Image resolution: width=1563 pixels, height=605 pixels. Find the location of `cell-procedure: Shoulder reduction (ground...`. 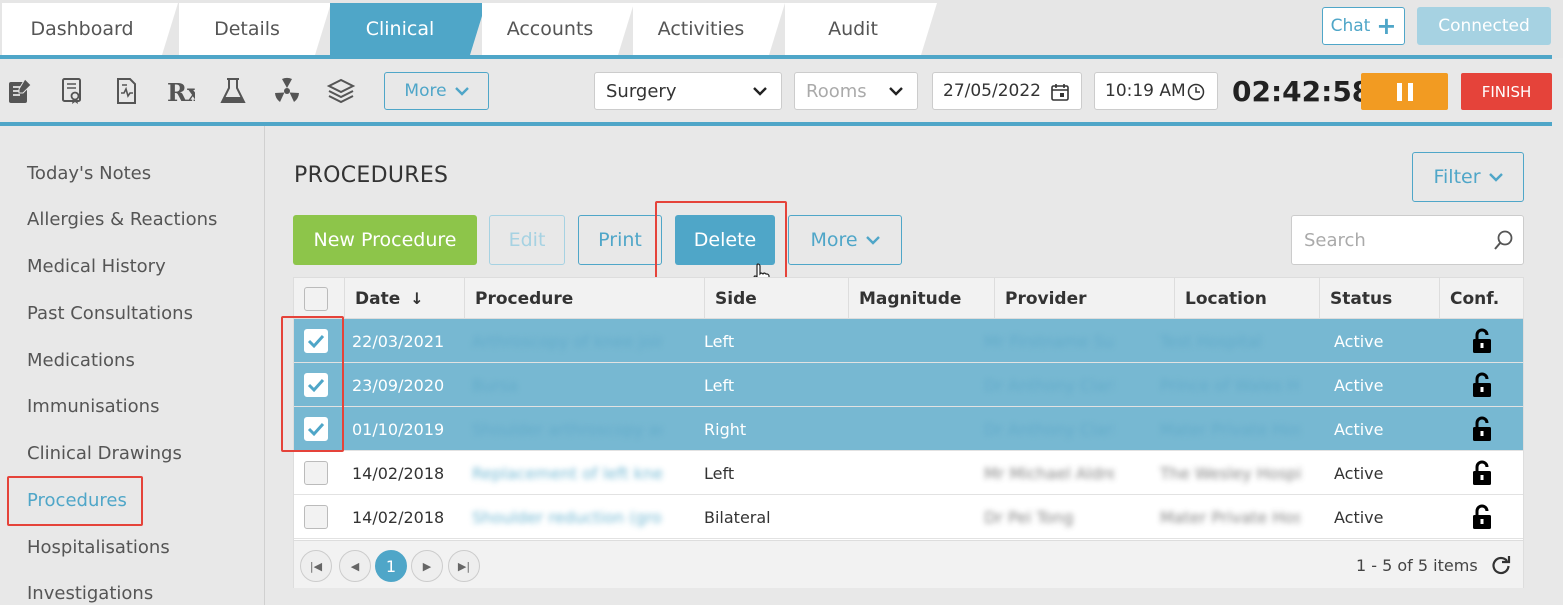

cell-procedure: Shoulder reduction (ground... is located at coordinates (562, 517).